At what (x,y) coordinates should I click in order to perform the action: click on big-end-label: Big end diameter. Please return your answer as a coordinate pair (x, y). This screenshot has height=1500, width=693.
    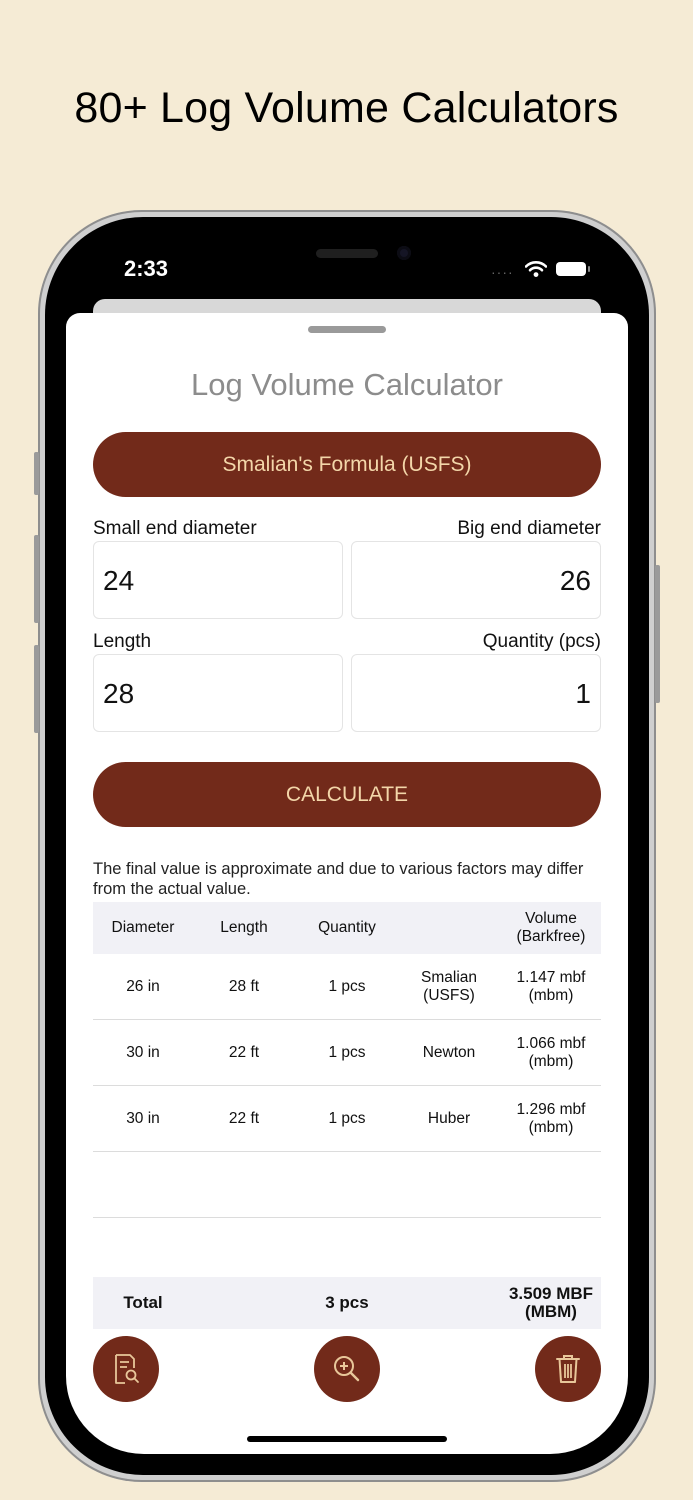
    Looking at the image, I should click on (529, 528).